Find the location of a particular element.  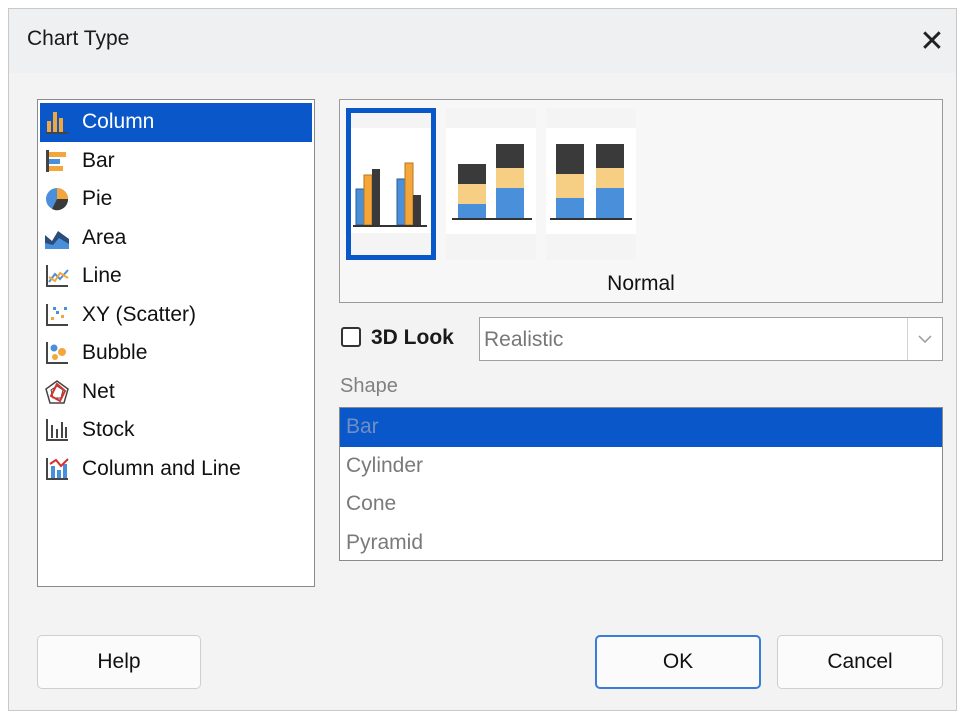

list-item: Net is located at coordinates (176, 392).